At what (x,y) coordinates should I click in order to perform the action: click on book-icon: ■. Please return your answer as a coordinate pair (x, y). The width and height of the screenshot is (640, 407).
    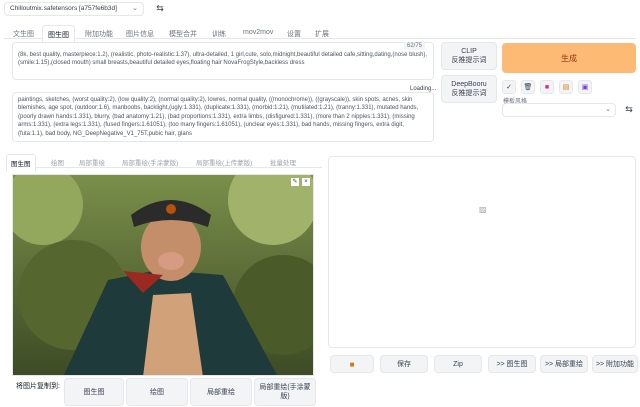
    Looking at the image, I should click on (547, 87).